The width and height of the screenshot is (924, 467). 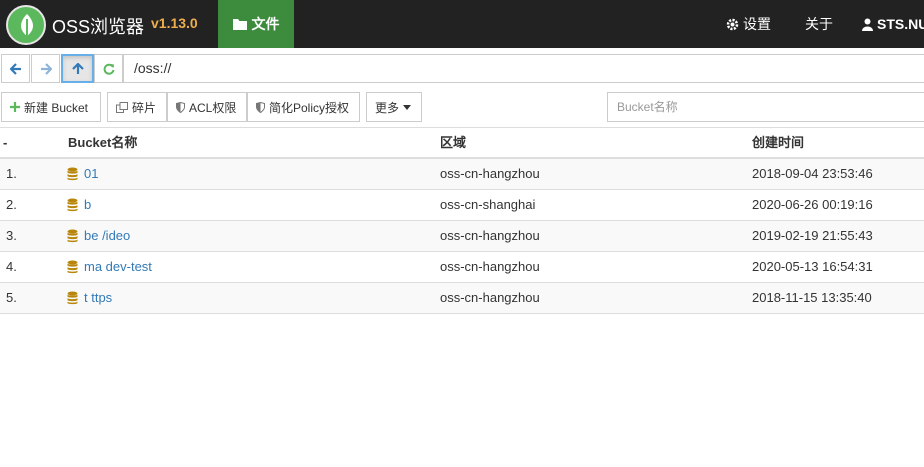 I want to click on about-label: 关于, so click(x=819, y=24).